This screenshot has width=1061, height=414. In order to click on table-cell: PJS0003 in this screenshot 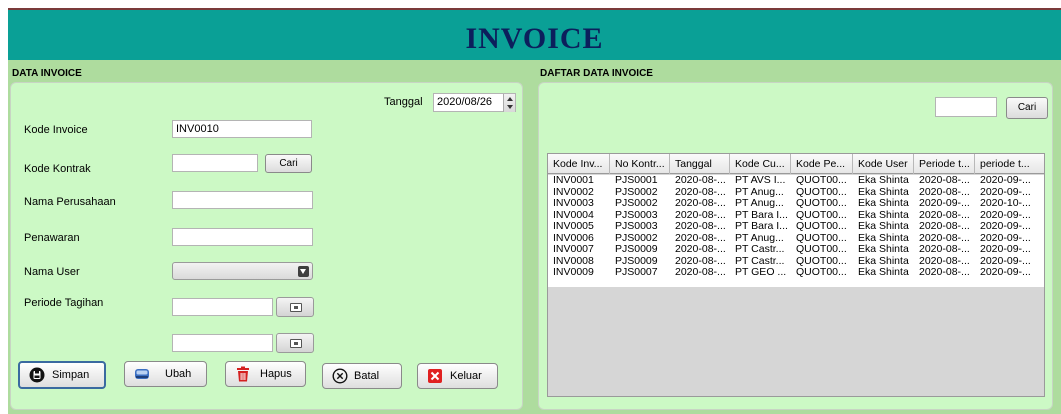, I will do `click(636, 226)`.